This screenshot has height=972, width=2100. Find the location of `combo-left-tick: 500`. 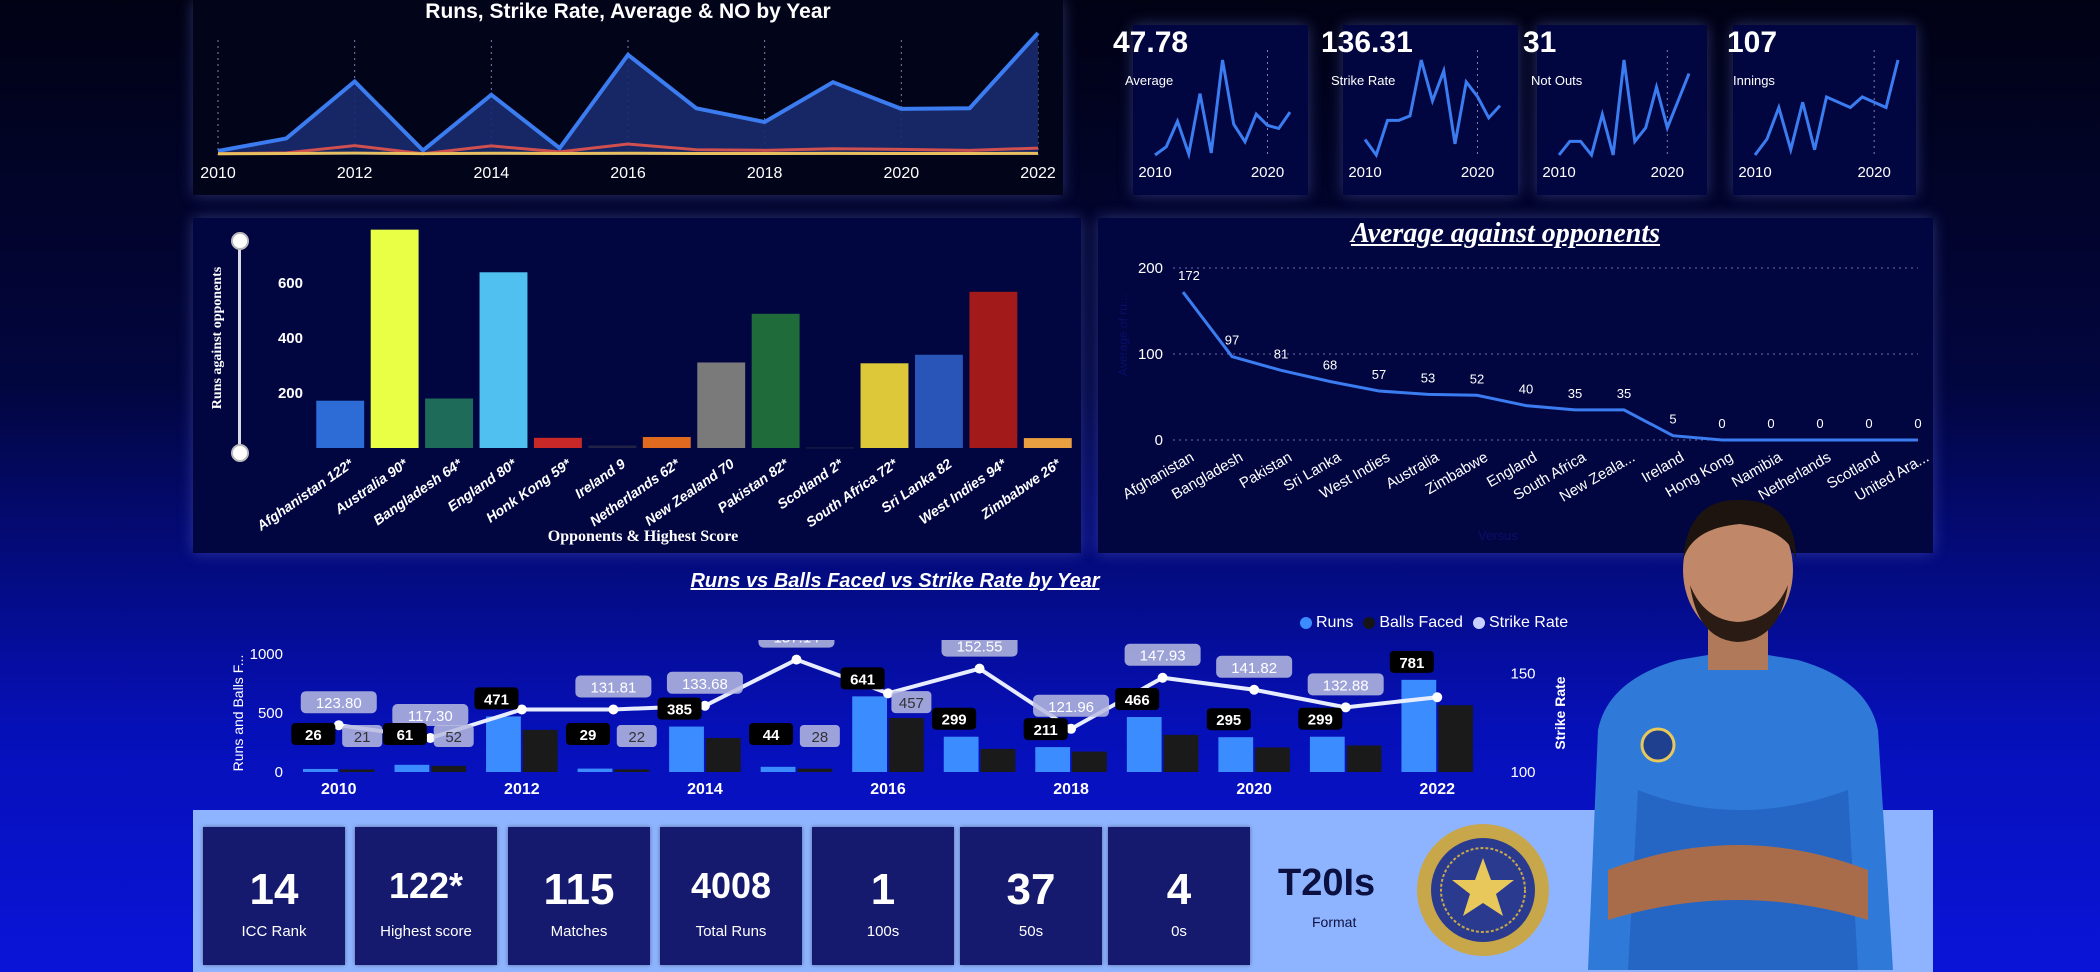

combo-left-tick: 500 is located at coordinates (270, 713).